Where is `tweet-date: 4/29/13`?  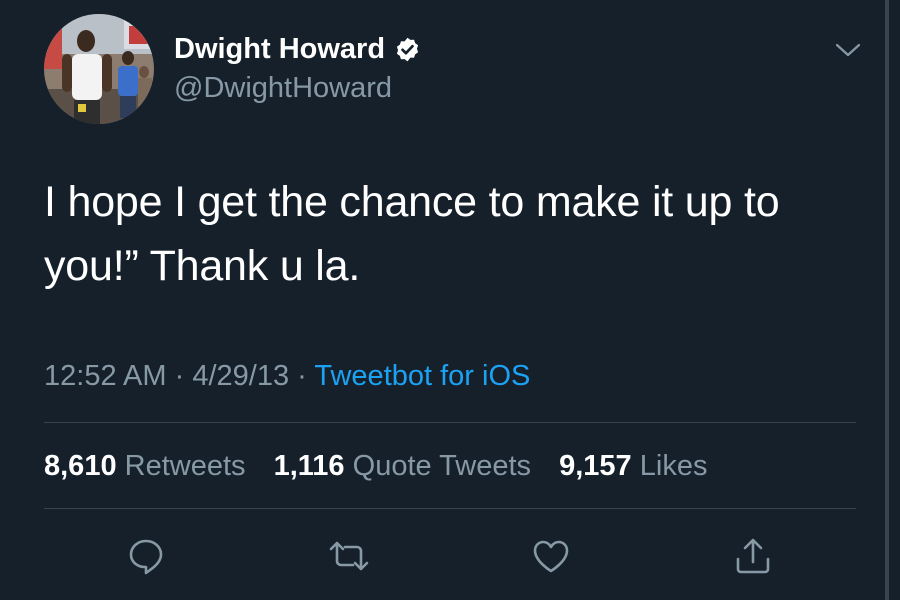 tweet-date: 4/29/13 is located at coordinates (240, 376).